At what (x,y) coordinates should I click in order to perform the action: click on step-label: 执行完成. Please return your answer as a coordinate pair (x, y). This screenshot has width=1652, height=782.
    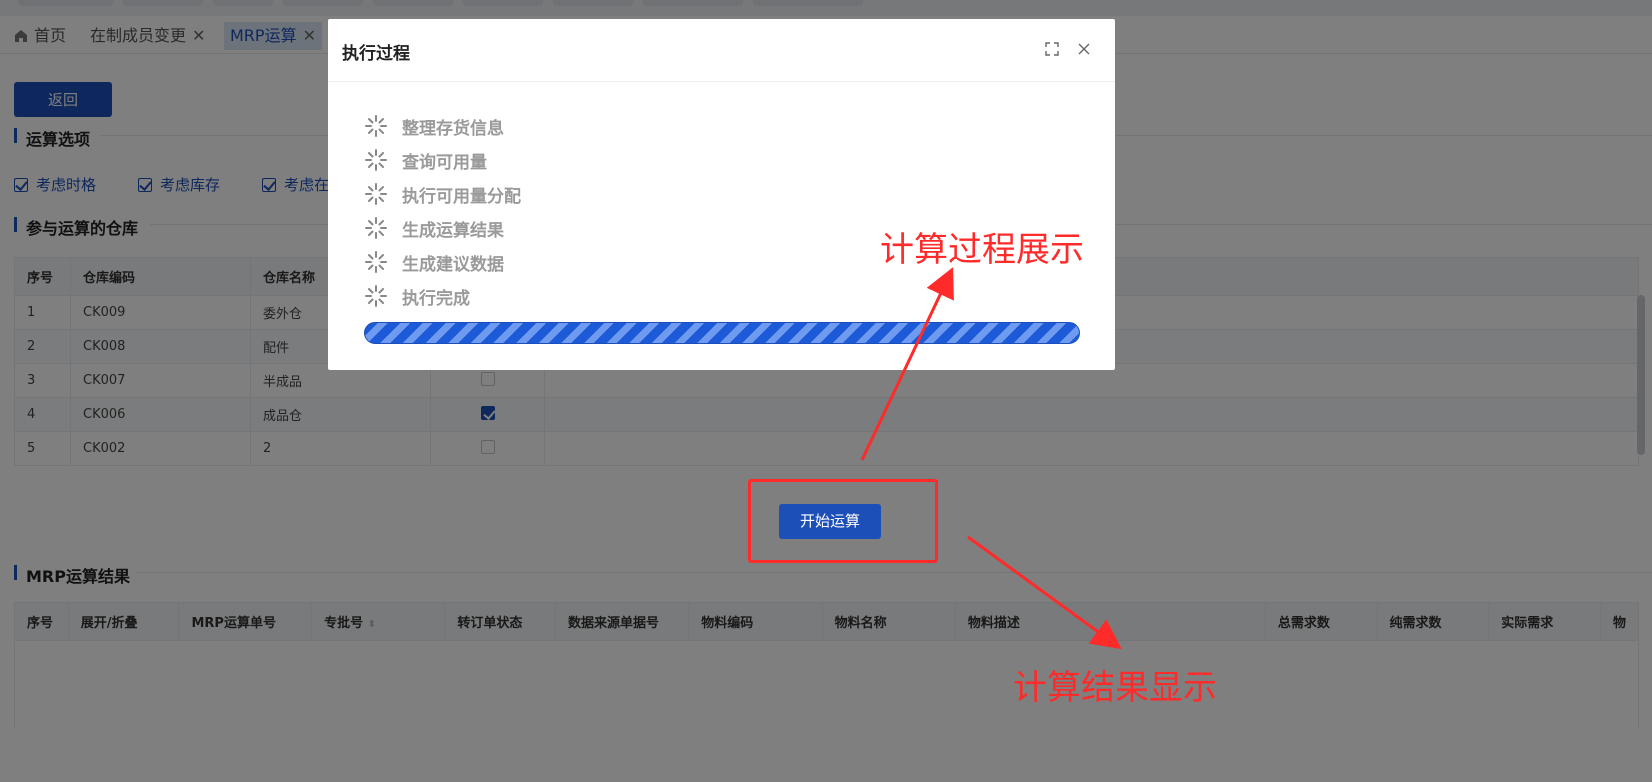
    Looking at the image, I should click on (436, 298).